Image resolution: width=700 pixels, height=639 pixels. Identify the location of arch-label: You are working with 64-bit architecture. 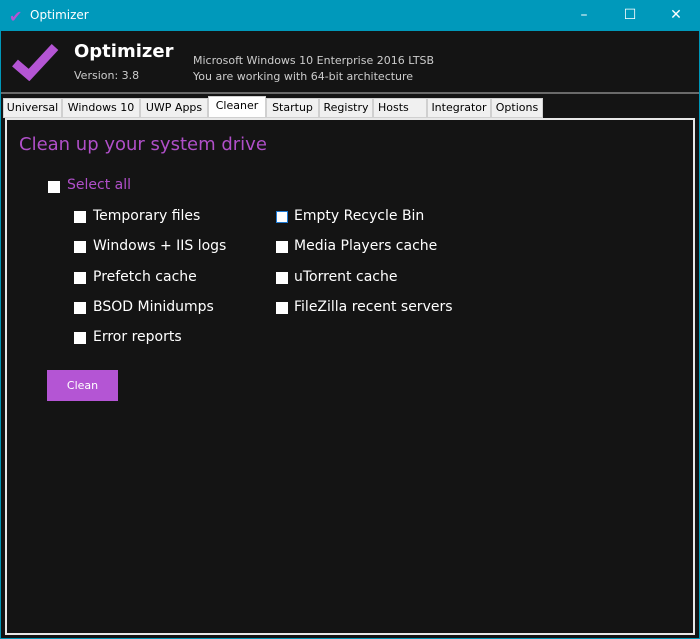
(303, 76).